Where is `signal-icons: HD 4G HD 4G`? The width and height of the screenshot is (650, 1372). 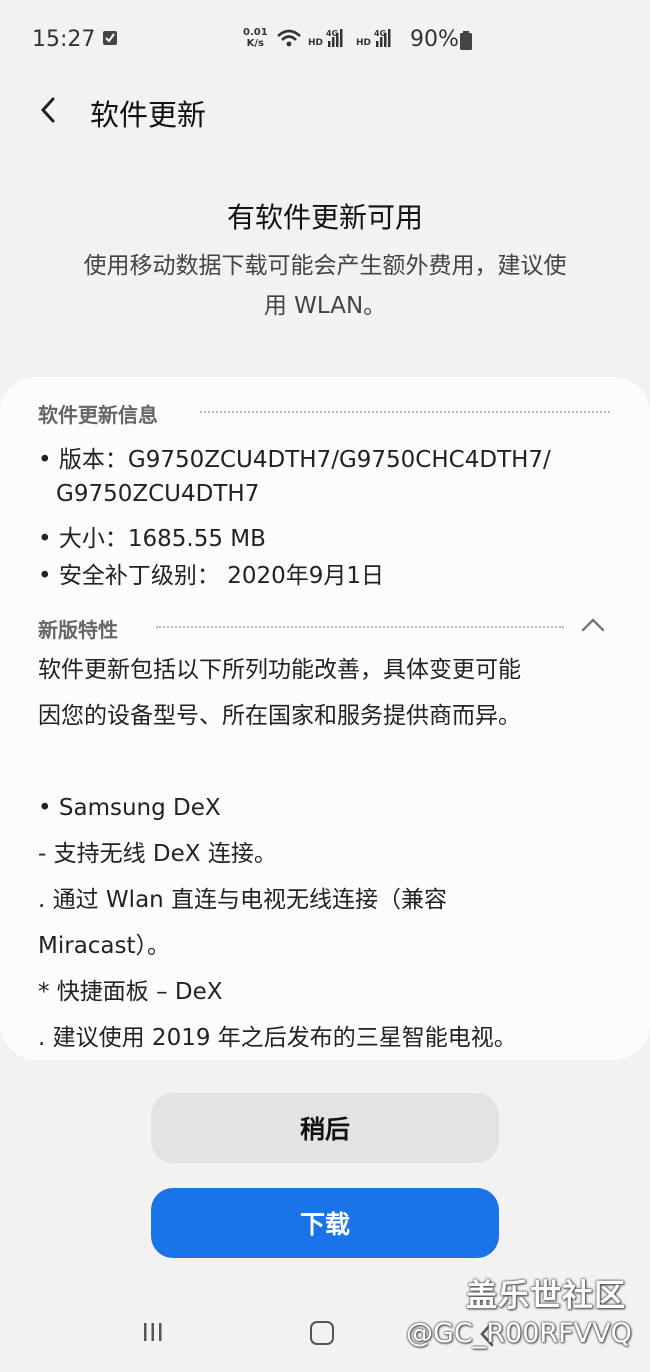
signal-icons: HD 4G HD 4G is located at coordinates (334, 38).